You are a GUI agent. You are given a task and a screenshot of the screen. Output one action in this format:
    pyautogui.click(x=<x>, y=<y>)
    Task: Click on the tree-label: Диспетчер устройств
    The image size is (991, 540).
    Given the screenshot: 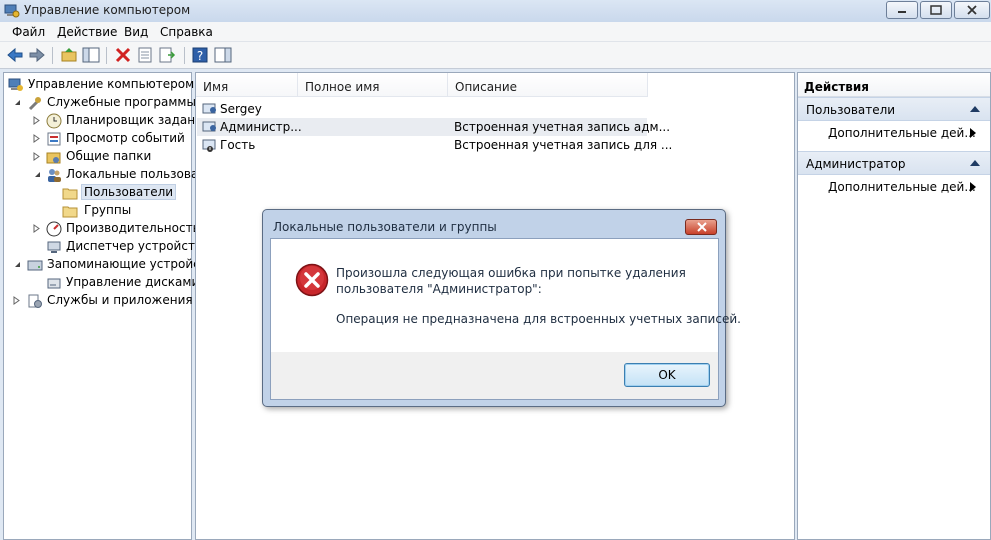 What is the action you would take?
    pyautogui.click(x=134, y=246)
    